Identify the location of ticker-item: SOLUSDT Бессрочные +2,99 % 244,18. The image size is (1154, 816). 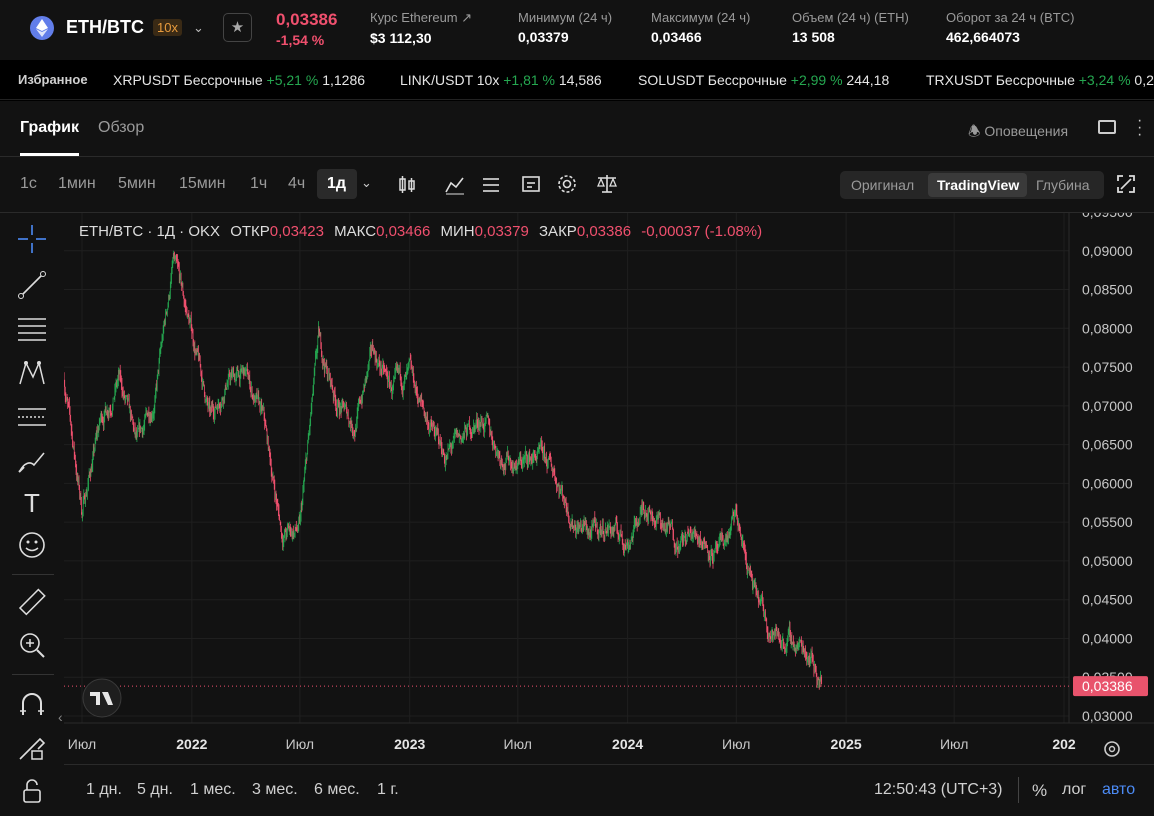
(763, 80).